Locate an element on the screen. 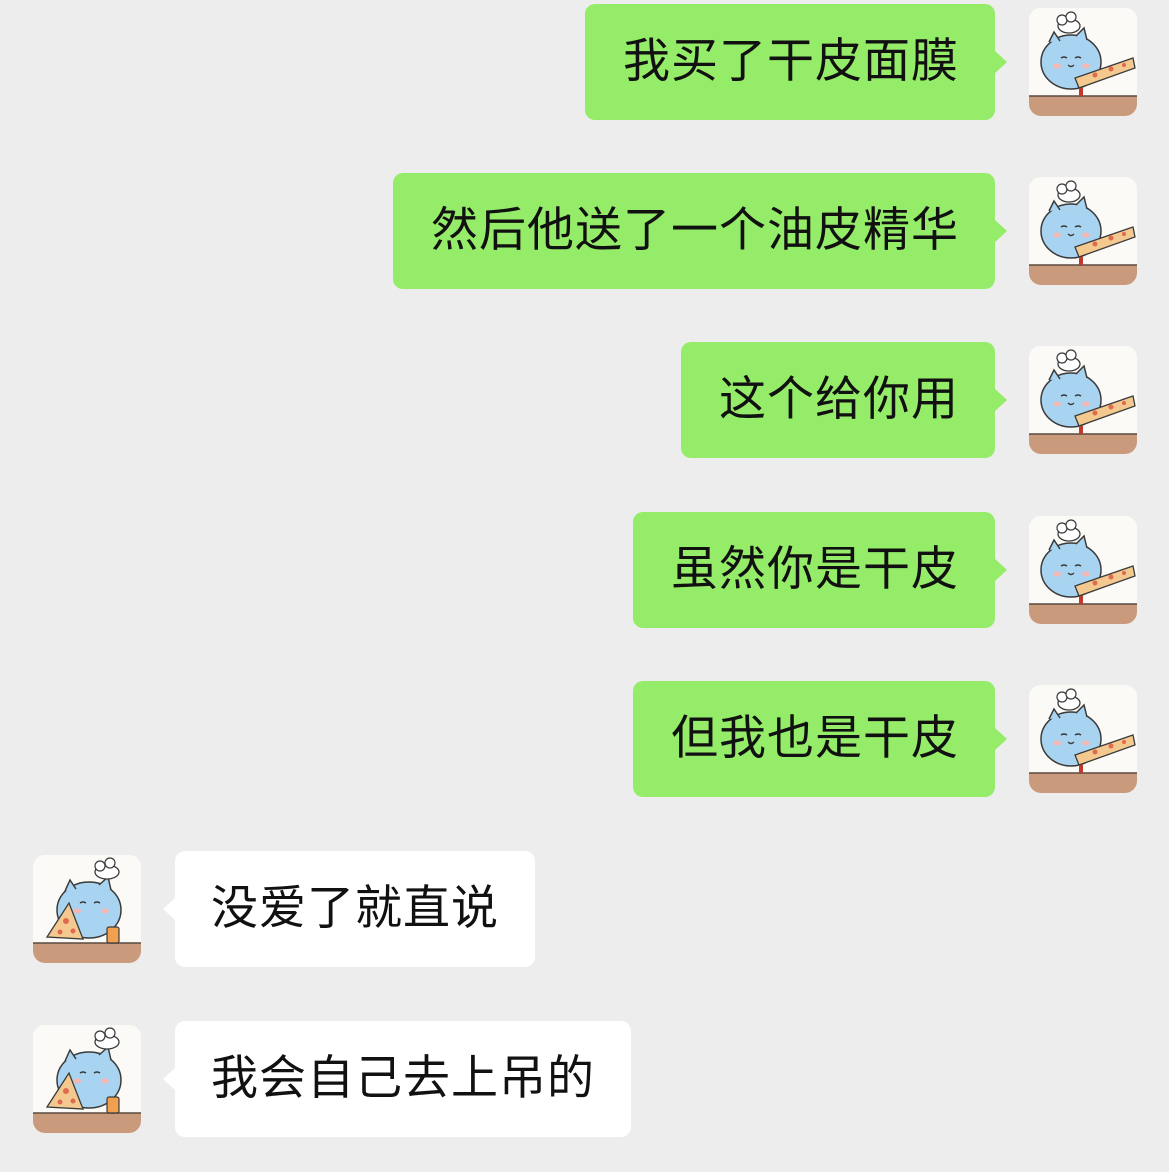  message-bubble-self: 我买了干皮面膜 is located at coordinates (796, 62).